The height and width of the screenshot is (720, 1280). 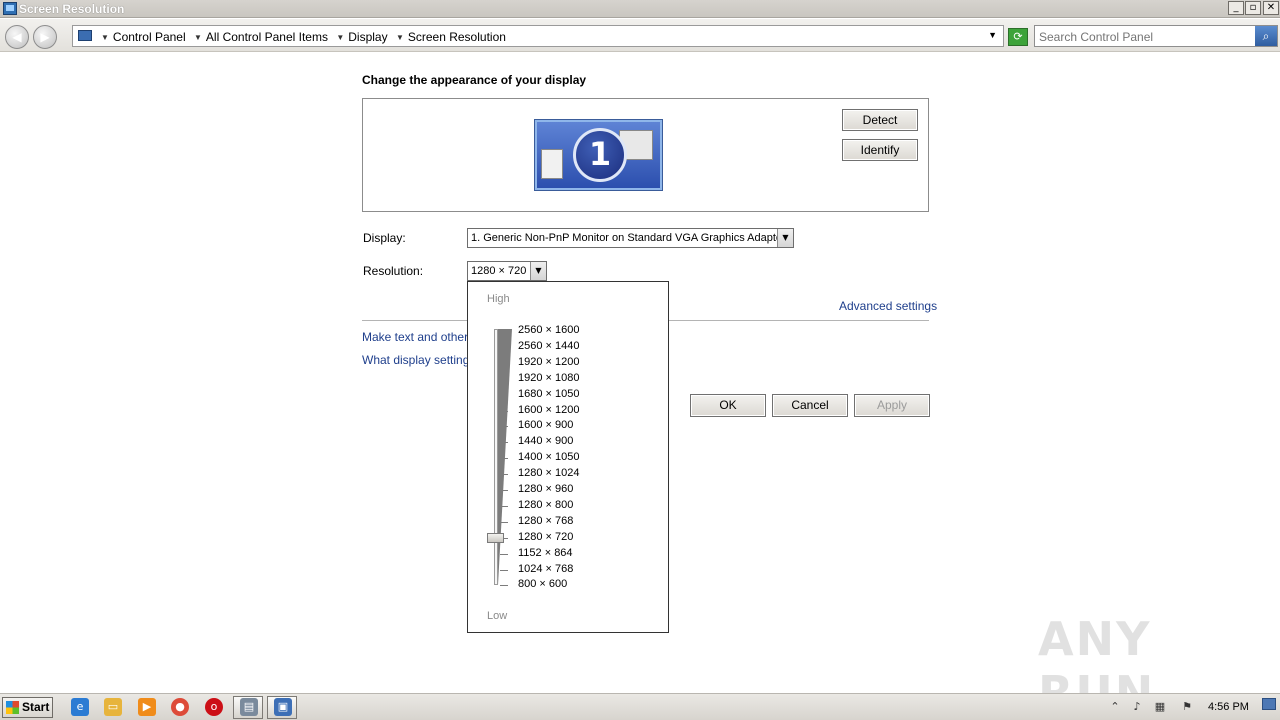 I want to click on chrome-icon: ●, so click(x=180, y=707).